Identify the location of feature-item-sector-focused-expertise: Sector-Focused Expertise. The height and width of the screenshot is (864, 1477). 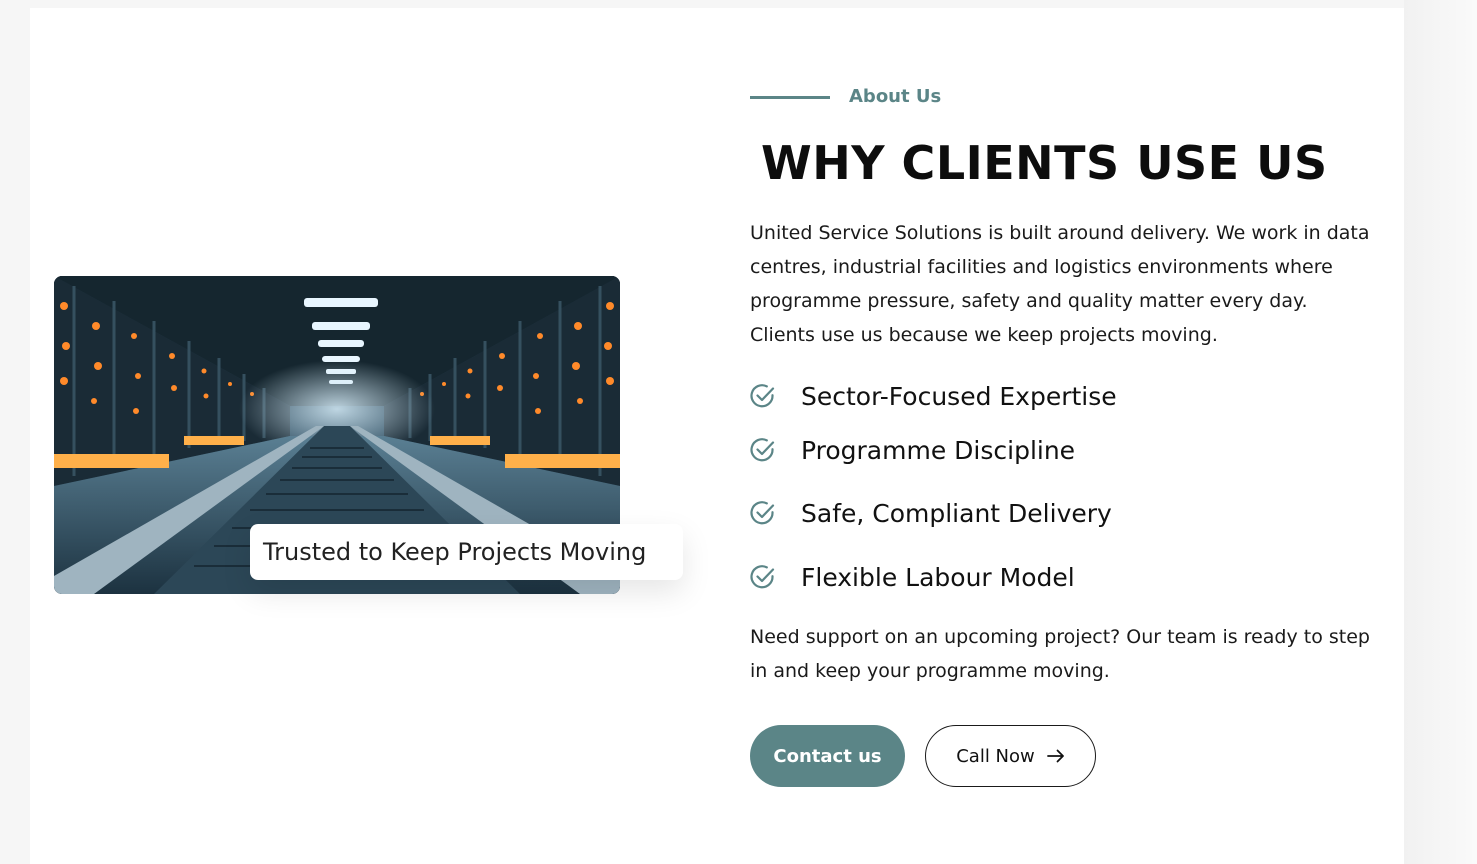
(933, 396).